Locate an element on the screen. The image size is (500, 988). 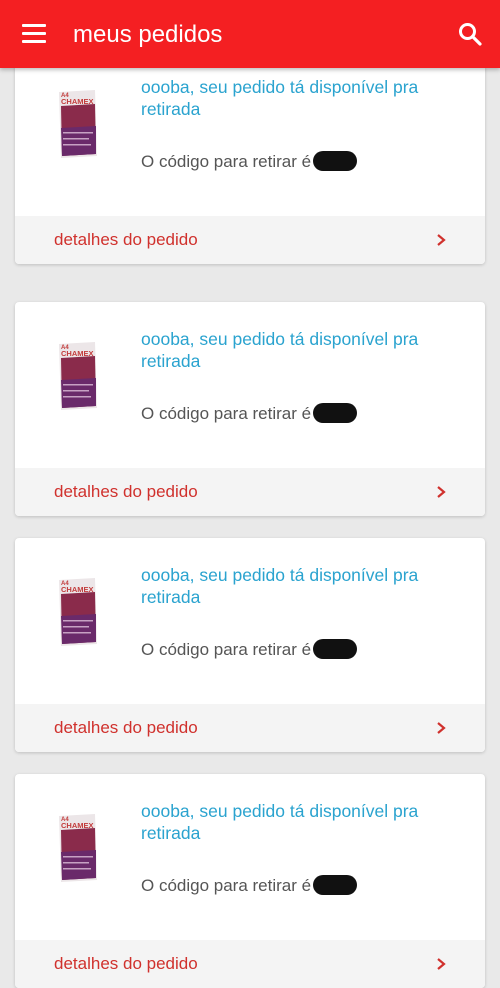
app-bar: meus pedidos is located at coordinates (250, 34).